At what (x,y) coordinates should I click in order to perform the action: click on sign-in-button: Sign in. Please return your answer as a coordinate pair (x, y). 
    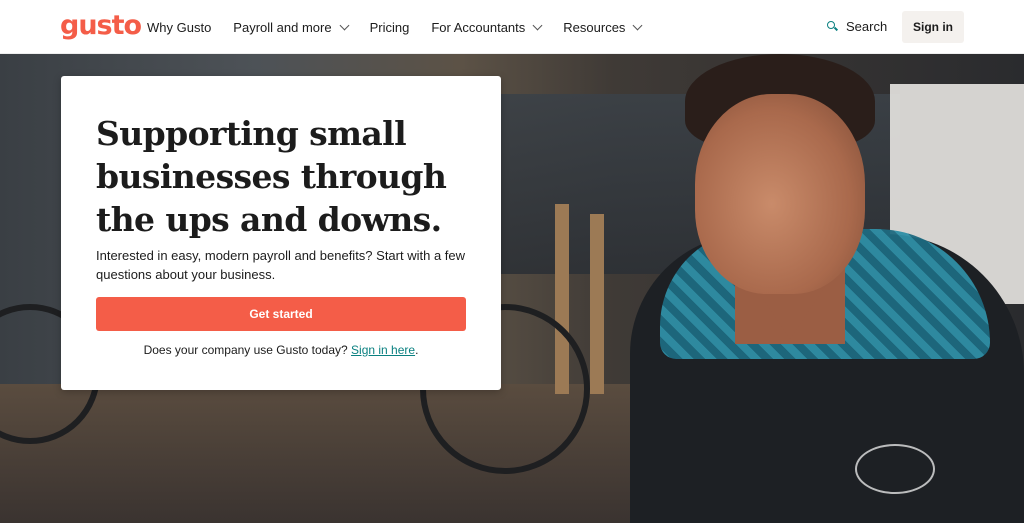
    Looking at the image, I should click on (933, 27).